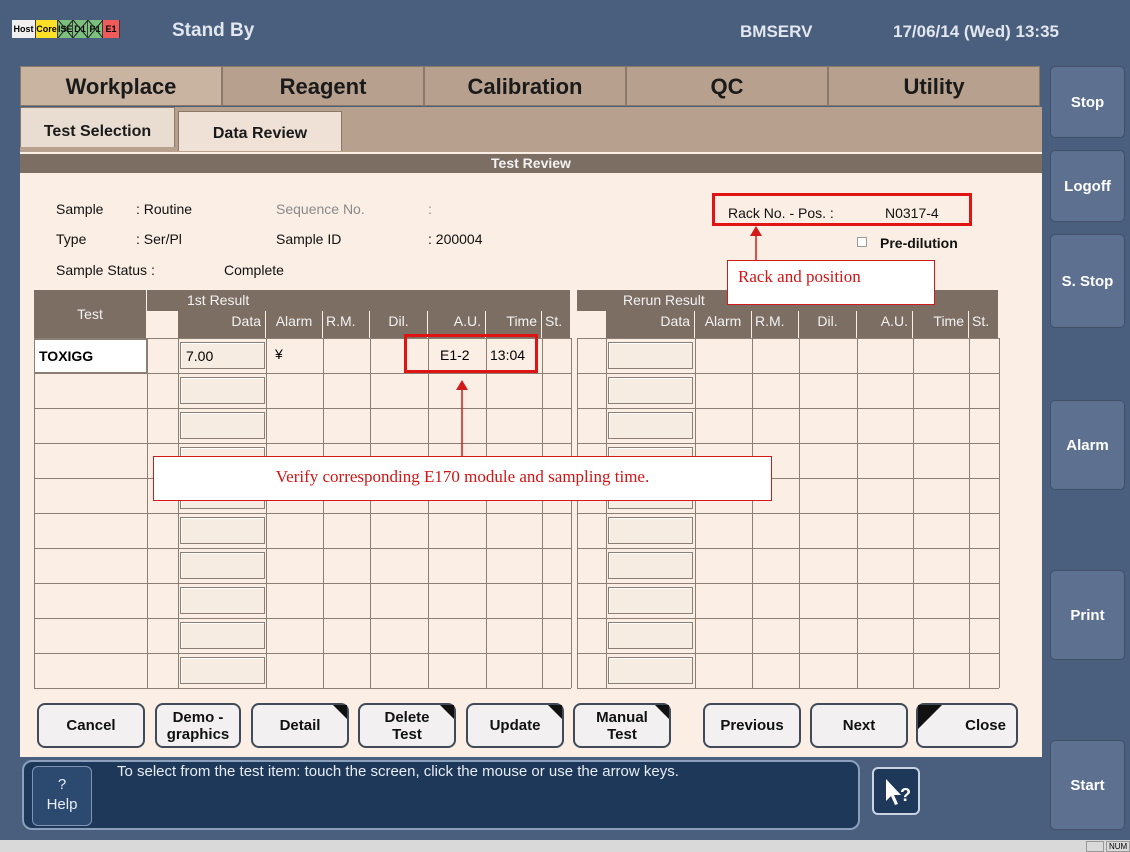  What do you see at coordinates (941, 324) in the screenshot?
I see `rerun-col-time: Time` at bounding box center [941, 324].